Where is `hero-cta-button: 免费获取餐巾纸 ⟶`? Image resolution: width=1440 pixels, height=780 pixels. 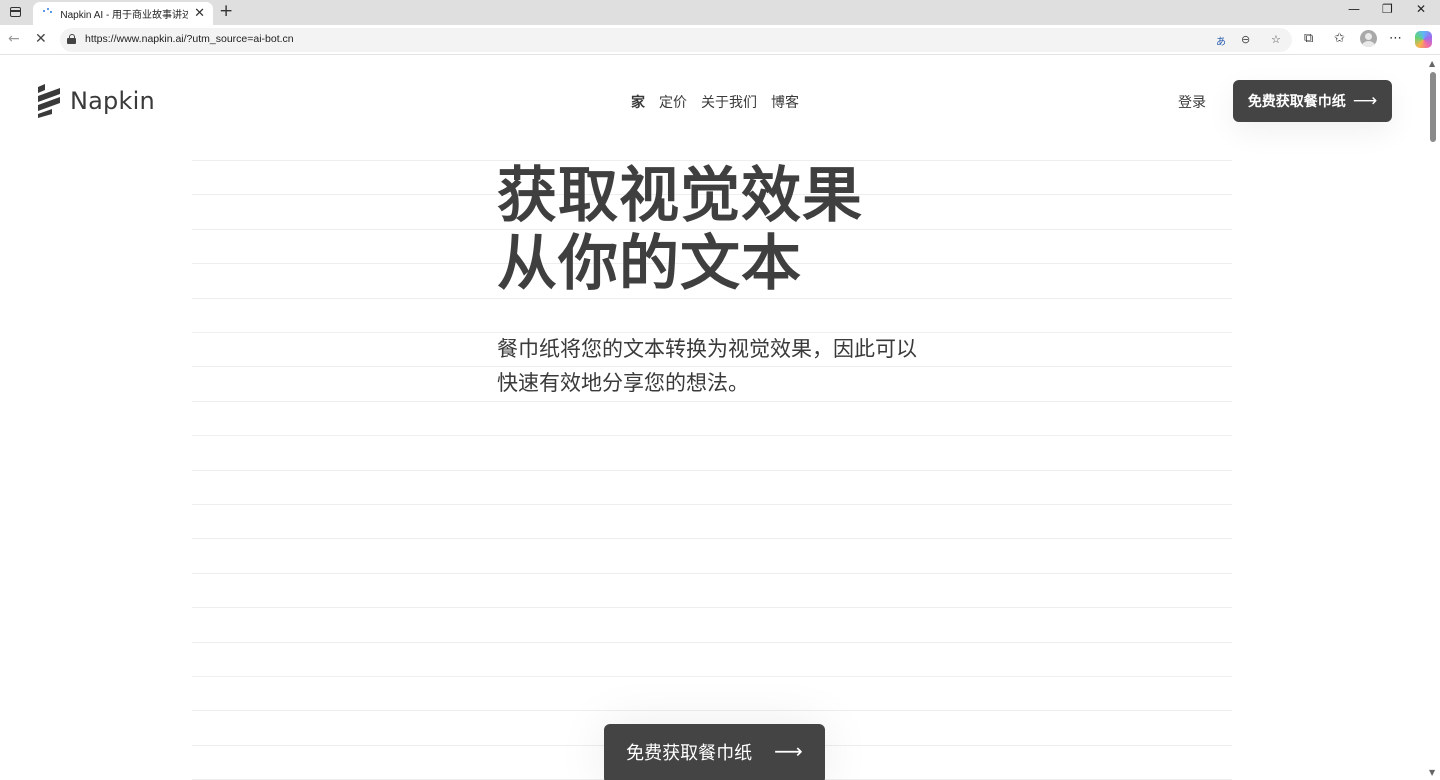 hero-cta-button: 免费获取餐巾纸 ⟶ is located at coordinates (714, 752).